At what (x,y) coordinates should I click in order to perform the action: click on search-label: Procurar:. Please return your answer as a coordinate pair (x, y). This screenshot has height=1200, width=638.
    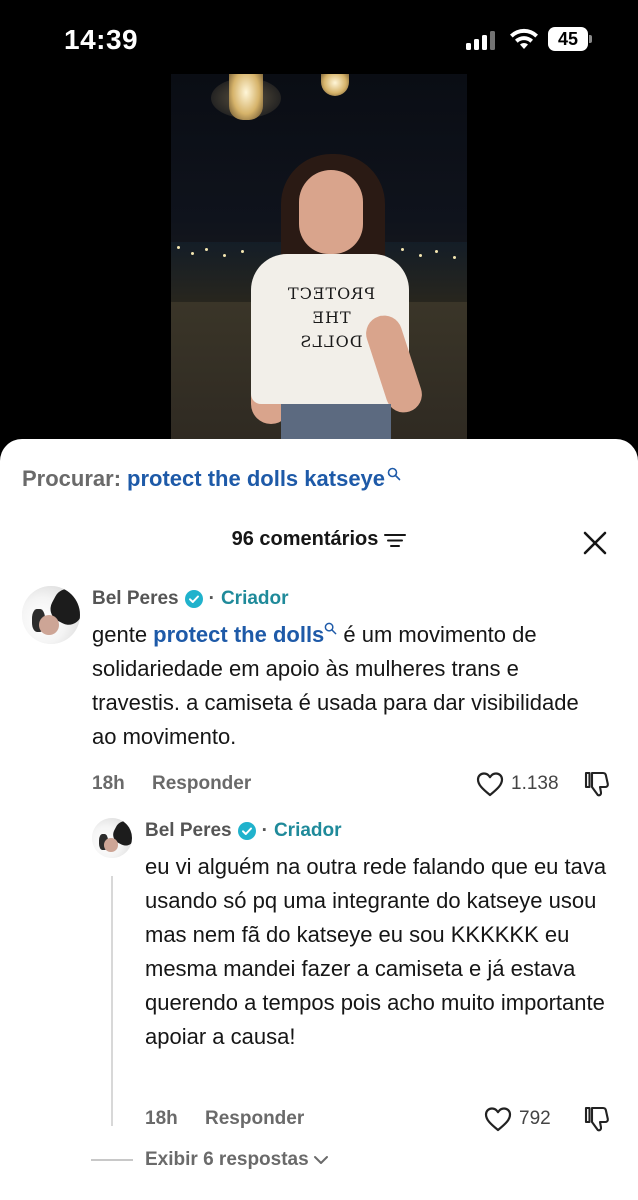
    Looking at the image, I should click on (72, 478).